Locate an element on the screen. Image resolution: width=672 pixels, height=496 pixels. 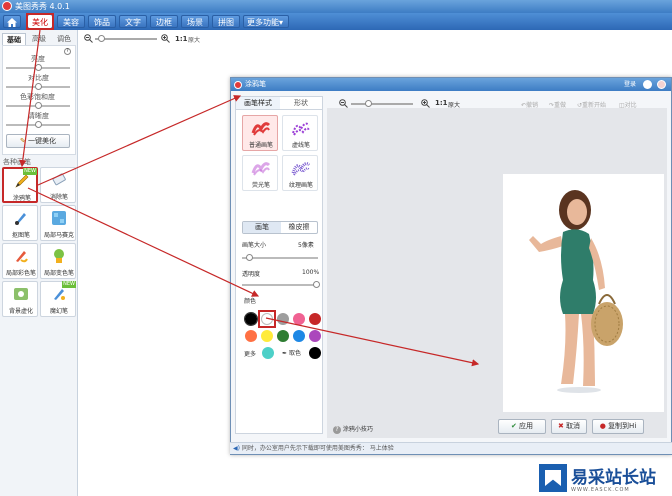
arrow-to-dialog is located at coordinates (139, 140).